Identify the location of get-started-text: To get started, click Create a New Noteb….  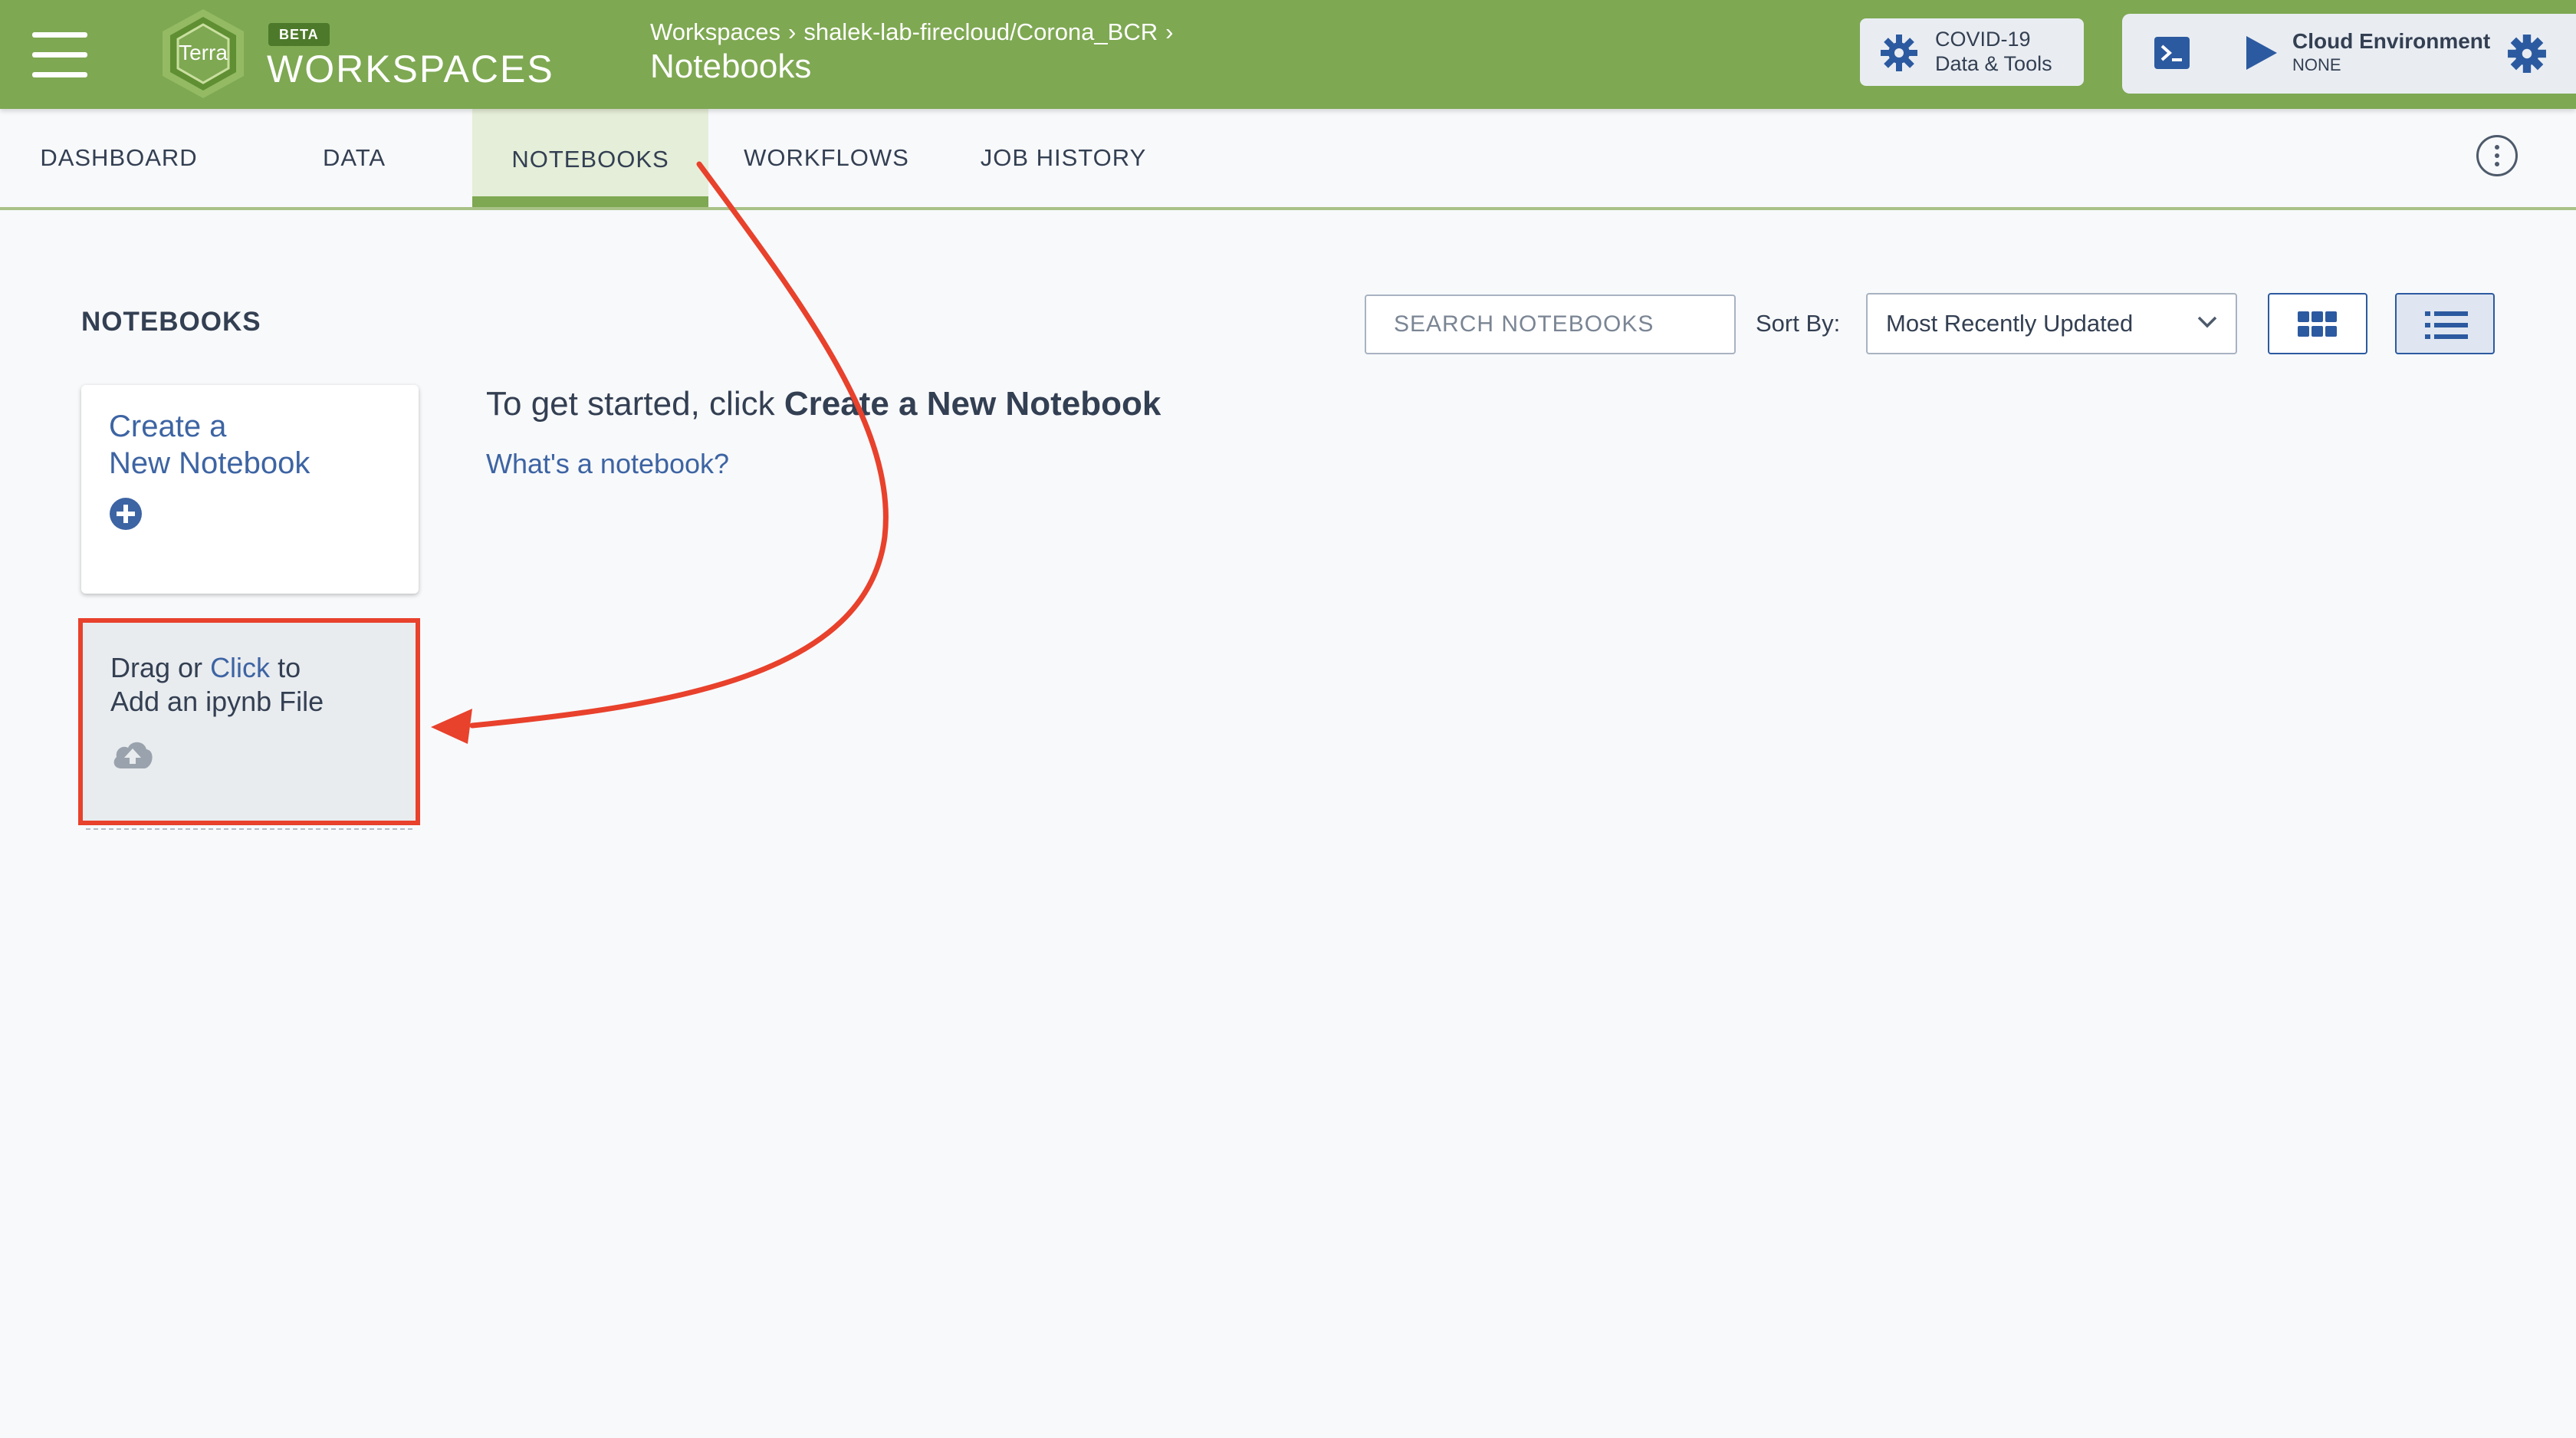
(824, 404).